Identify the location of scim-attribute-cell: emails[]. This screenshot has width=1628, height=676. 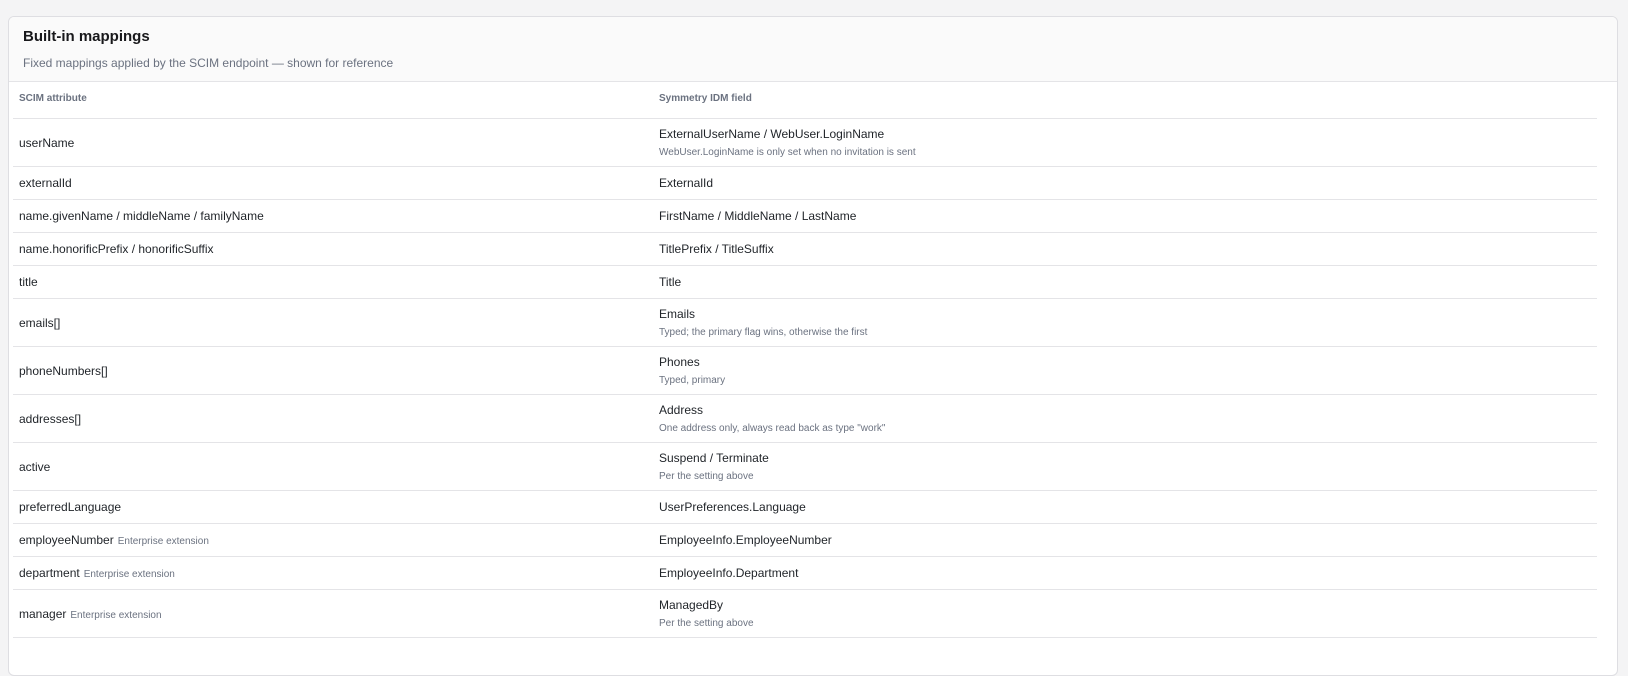
(333, 323).